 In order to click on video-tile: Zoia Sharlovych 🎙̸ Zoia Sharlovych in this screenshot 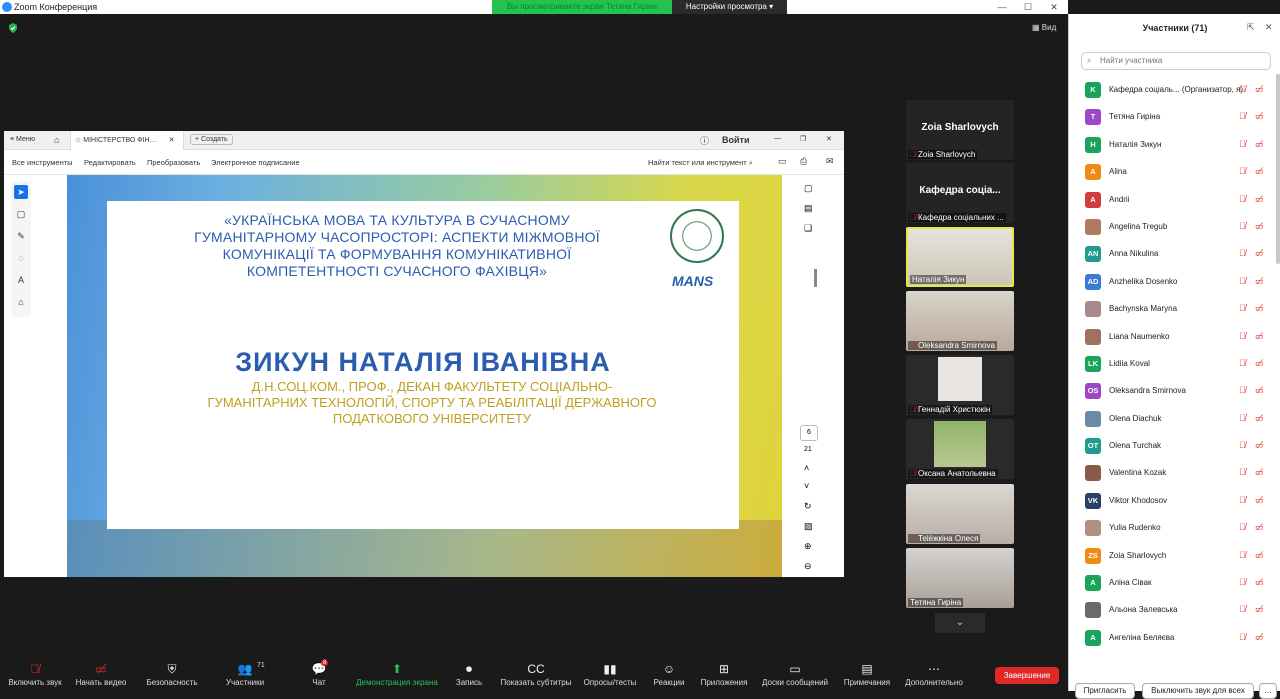, I will do `click(960, 130)`.